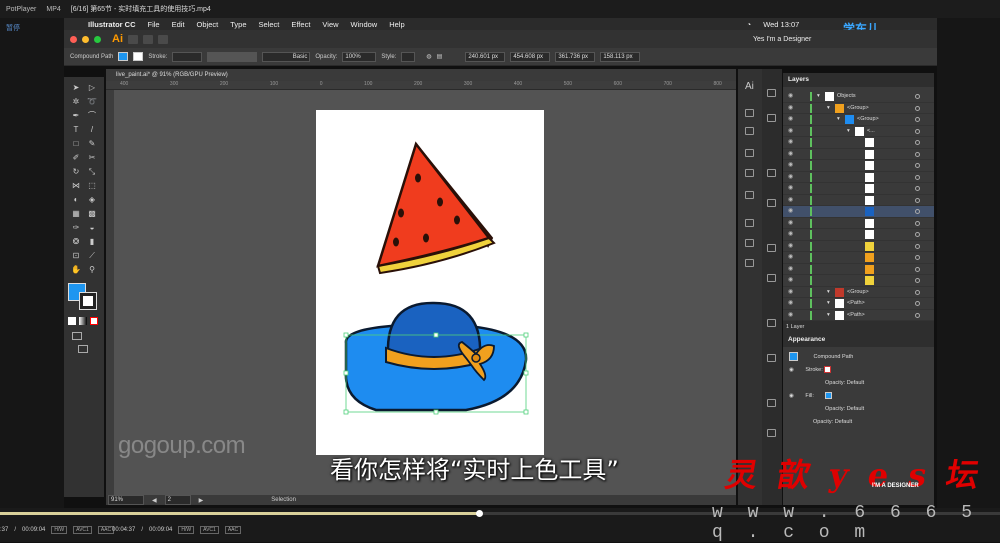  Describe the element at coordinates (749, 195) in the screenshot. I see `graphic-styles-icon` at that location.